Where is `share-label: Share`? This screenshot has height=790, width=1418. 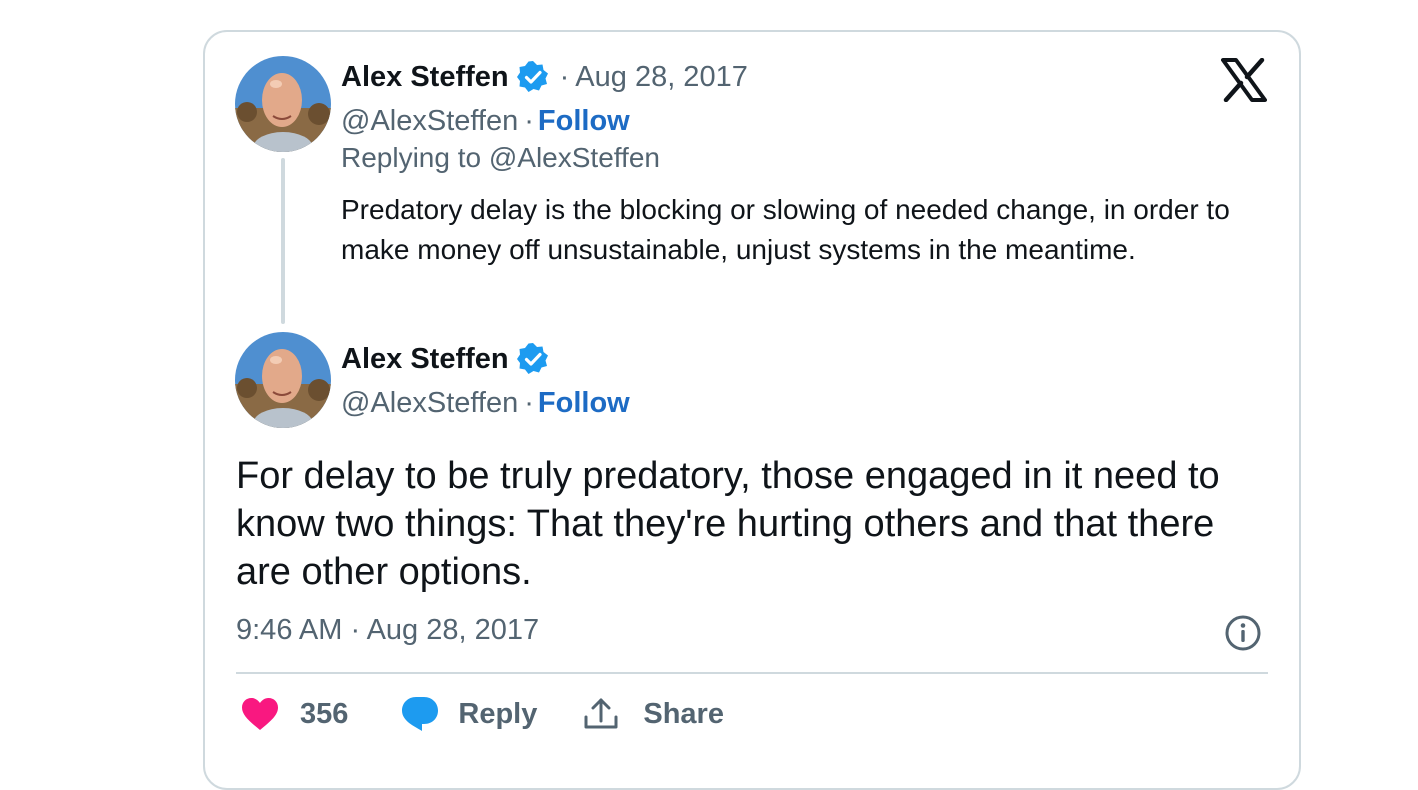
share-label: Share is located at coordinates (683, 713).